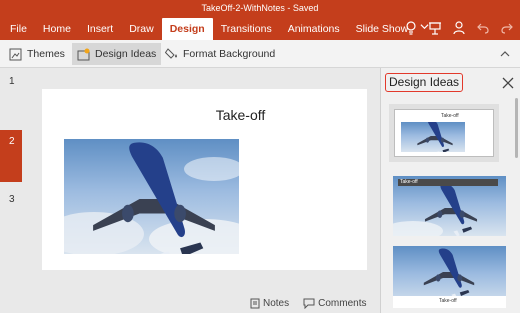 The image size is (520, 313). Describe the element at coordinates (172, 54) in the screenshot. I see `format-background-icon` at that location.